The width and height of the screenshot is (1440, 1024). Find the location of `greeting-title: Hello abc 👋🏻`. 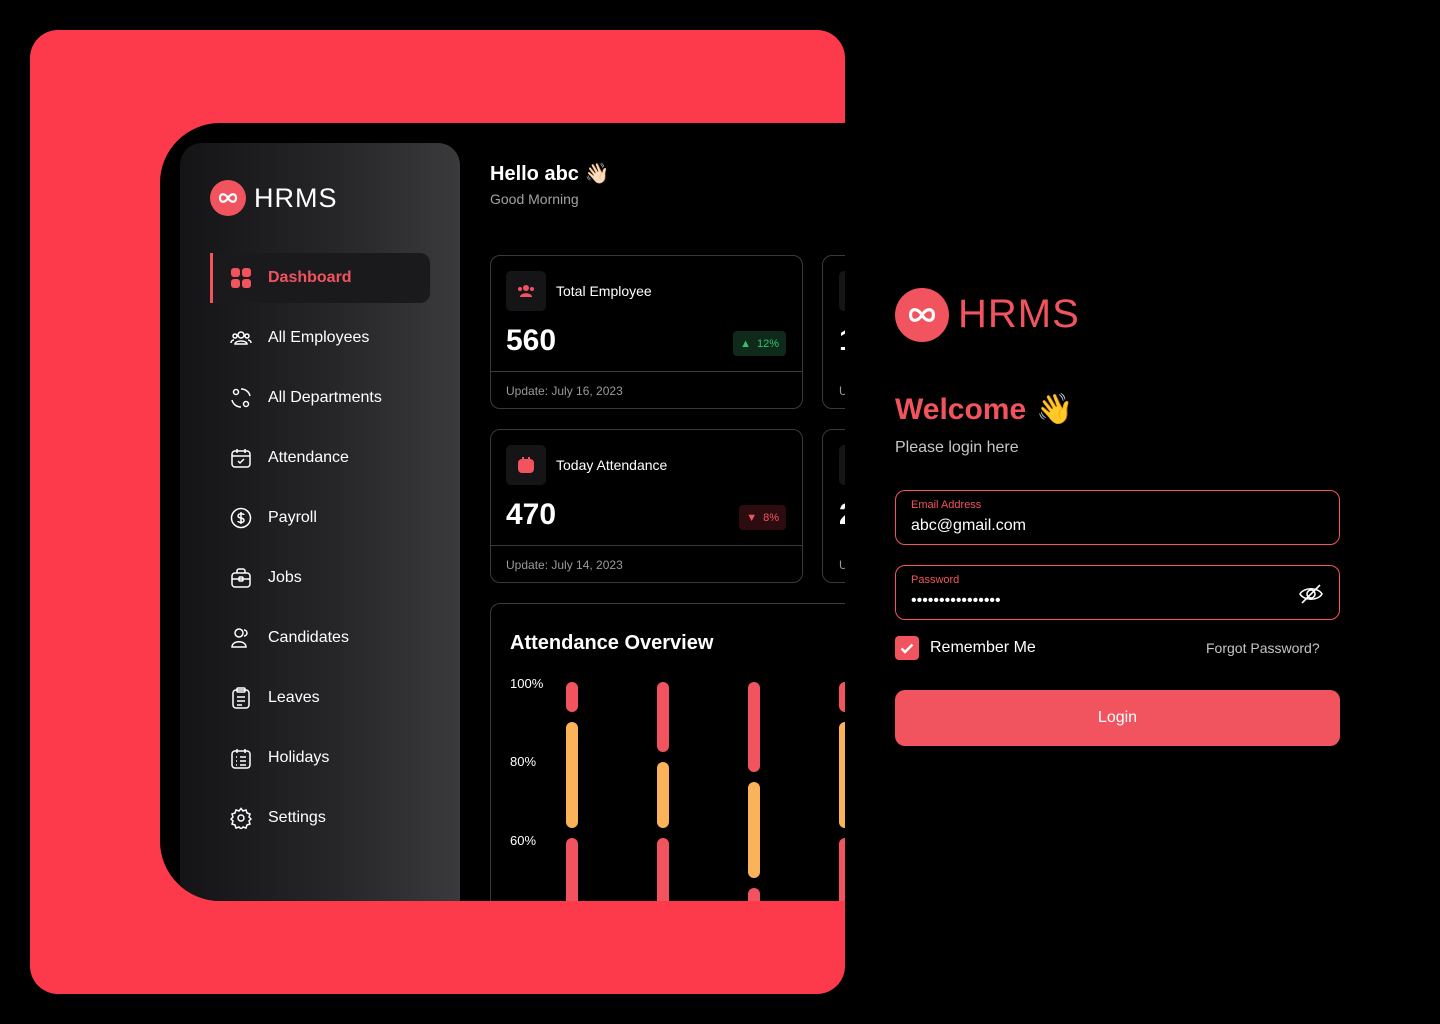

greeting-title: Hello abc 👋🏻 is located at coordinates (550, 174).